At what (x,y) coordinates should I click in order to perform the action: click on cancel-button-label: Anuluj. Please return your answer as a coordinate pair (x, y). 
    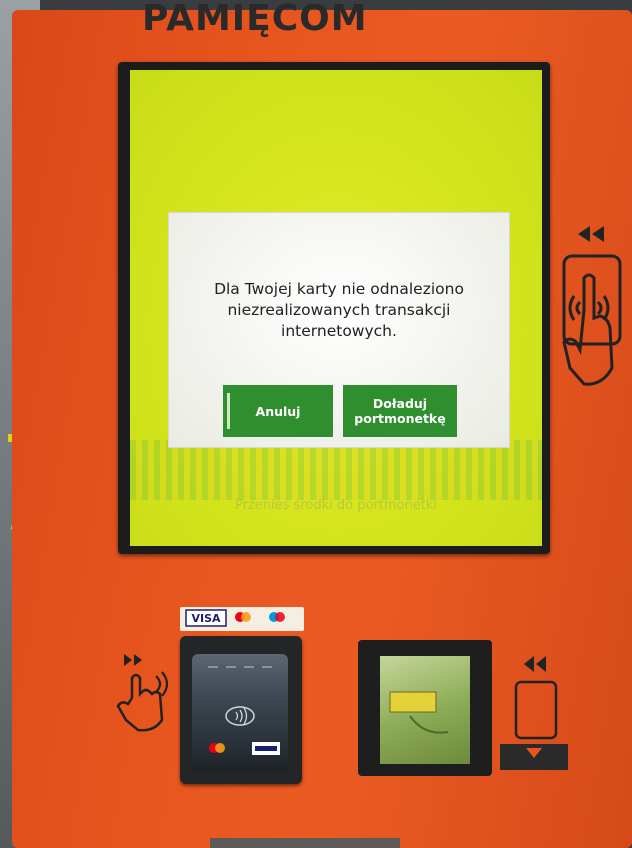
    Looking at the image, I should click on (278, 411).